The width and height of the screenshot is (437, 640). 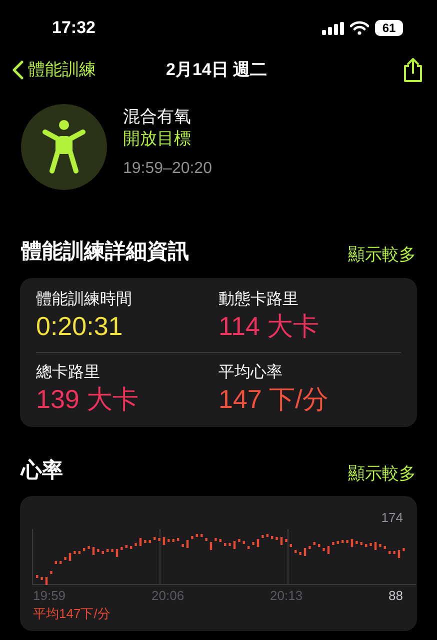 I want to click on back-button: 體能訓練, so click(x=54, y=70).